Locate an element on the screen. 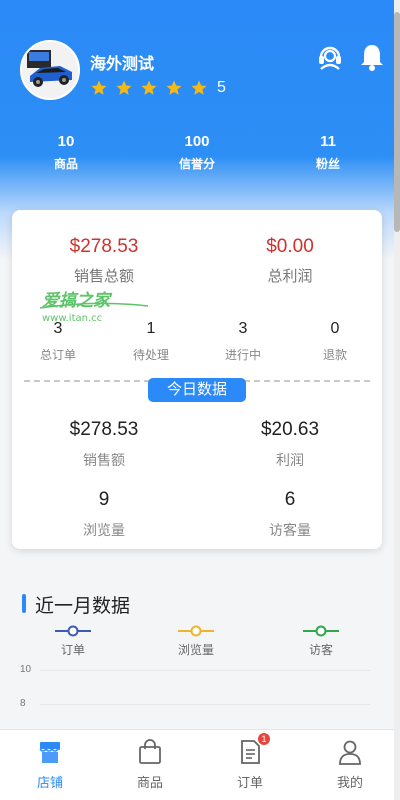 The width and height of the screenshot is (400, 800). stat-value: 10 is located at coordinates (66, 141).